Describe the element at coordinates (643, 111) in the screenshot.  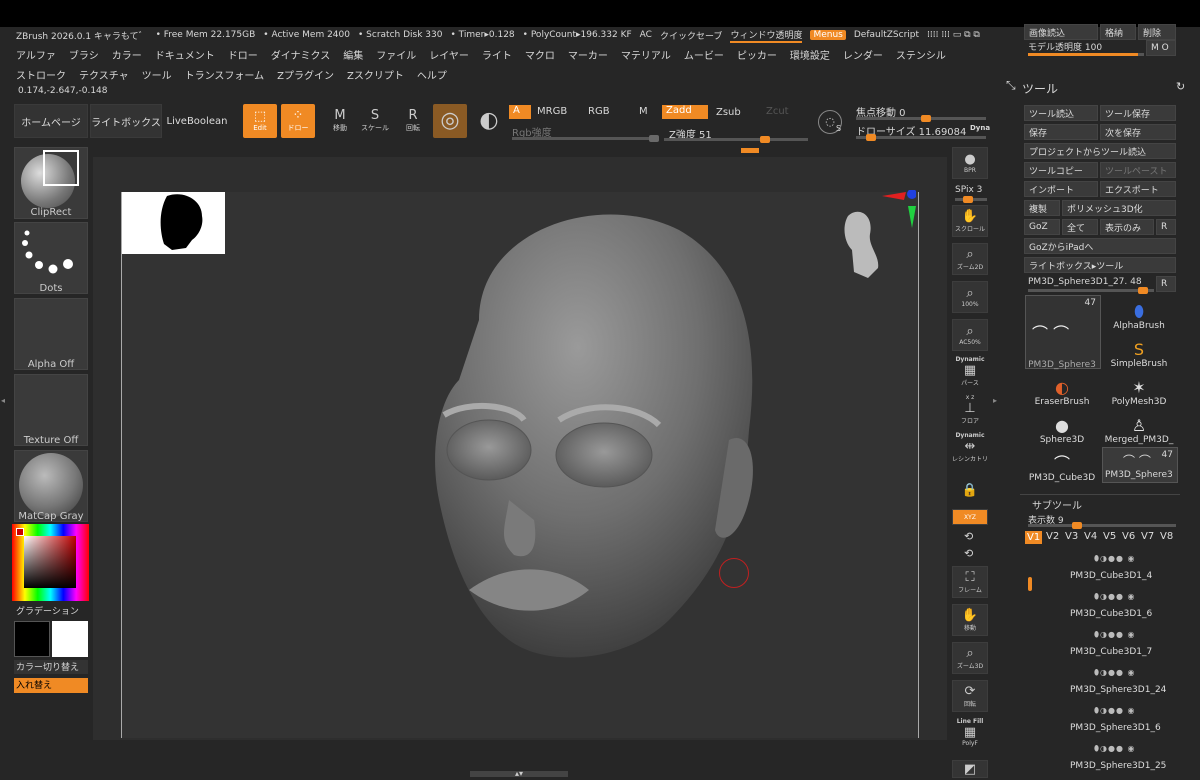
I see `m-toggle: M` at that location.